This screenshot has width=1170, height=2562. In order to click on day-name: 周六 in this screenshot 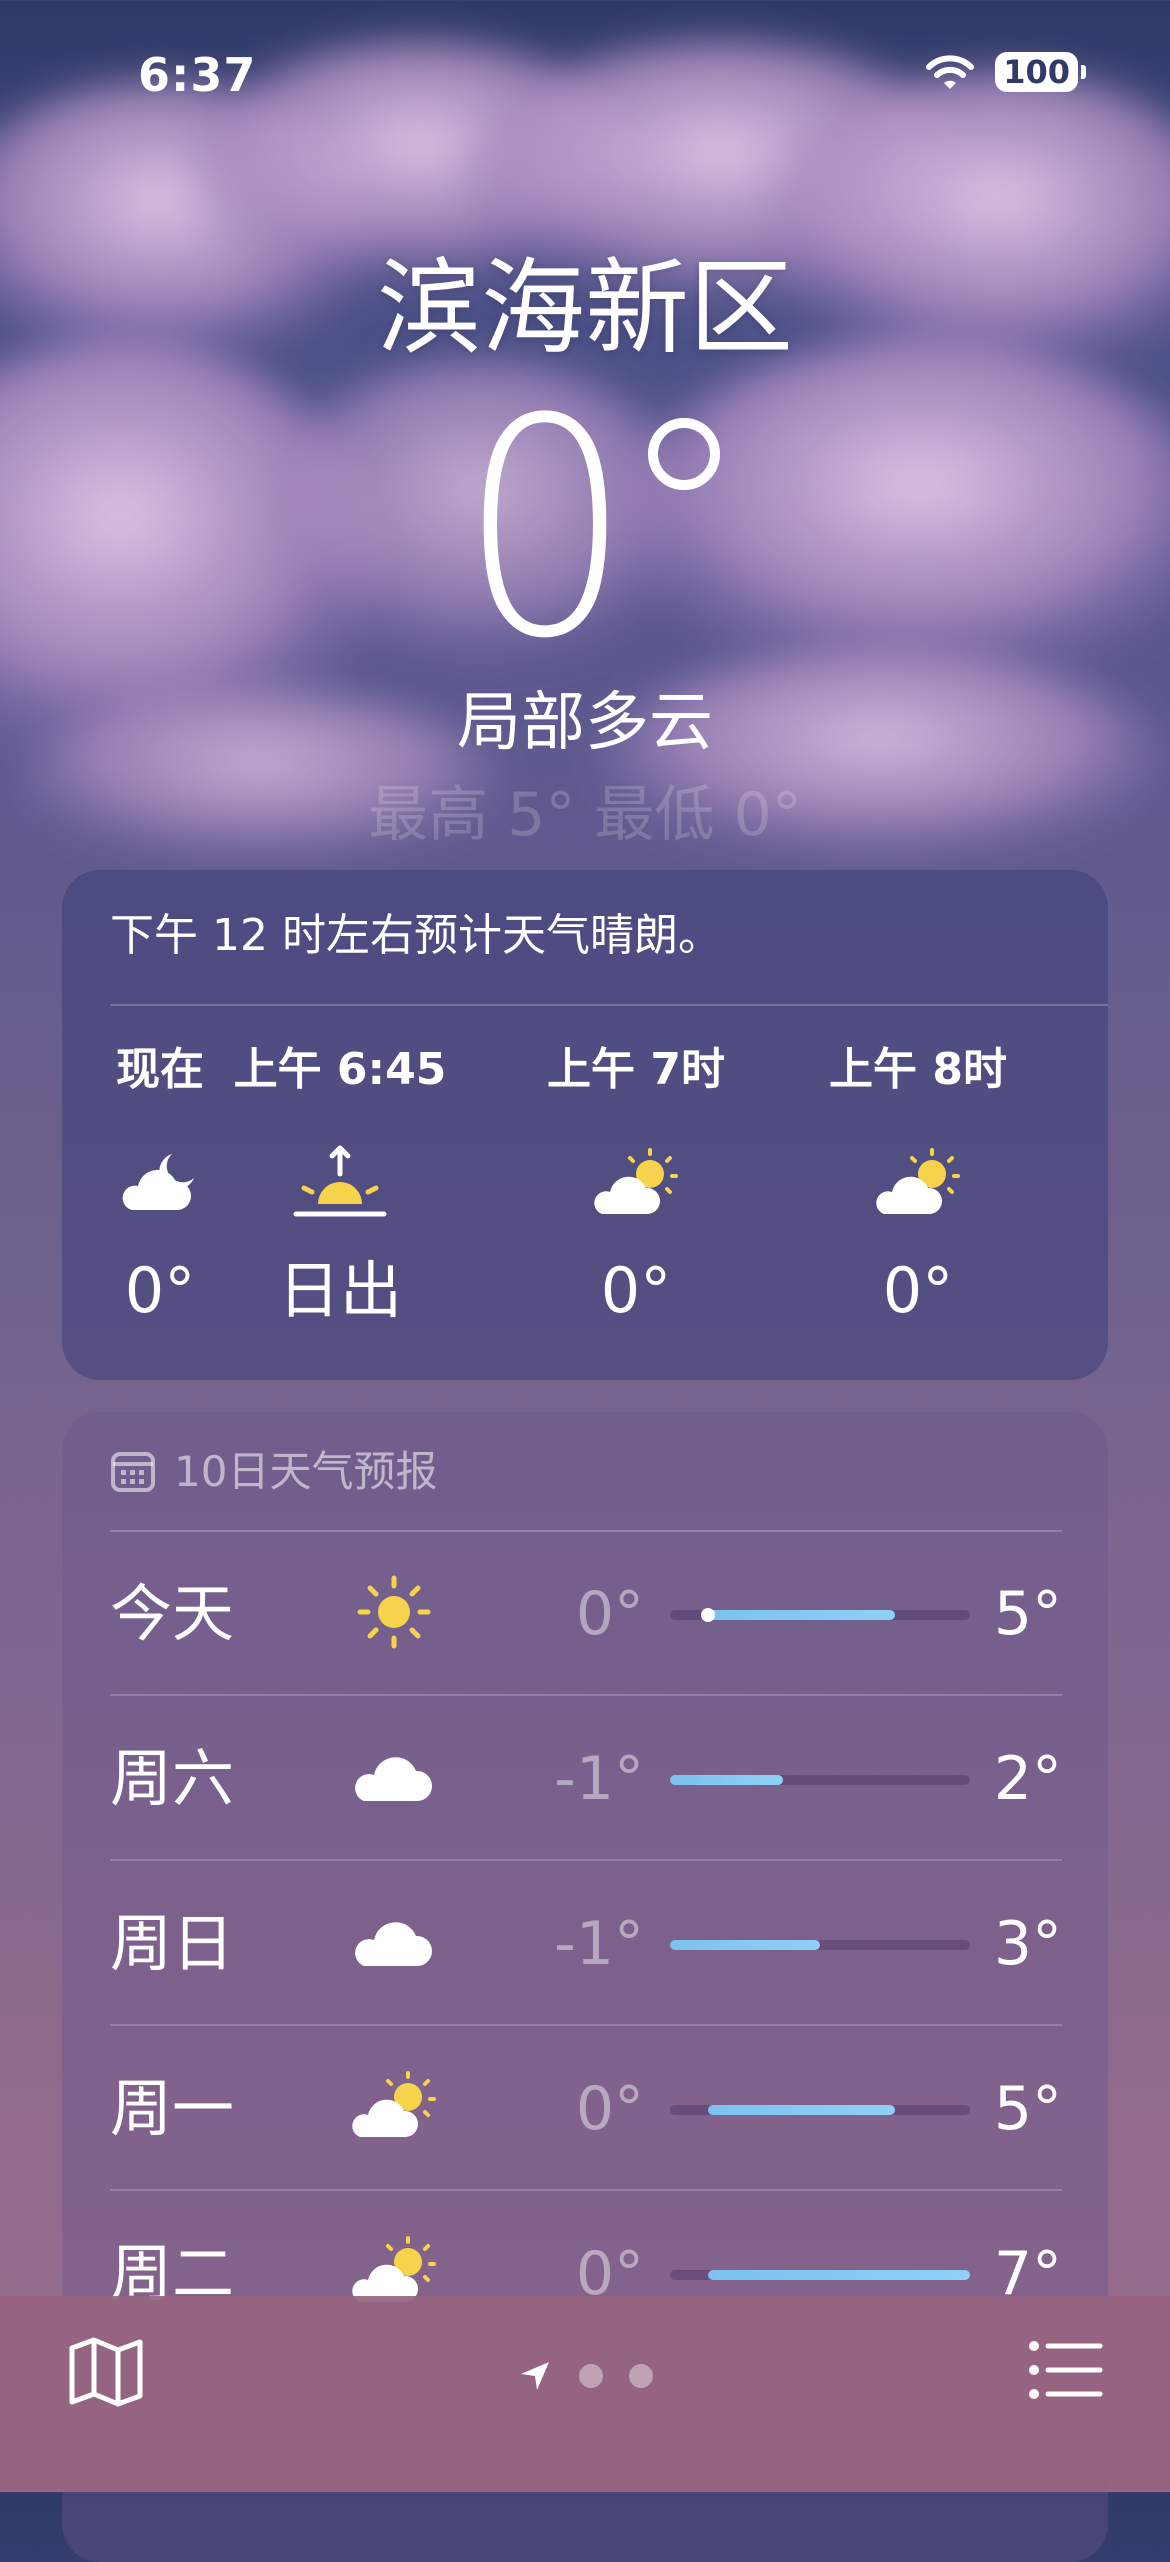, I will do `click(172, 1778)`.